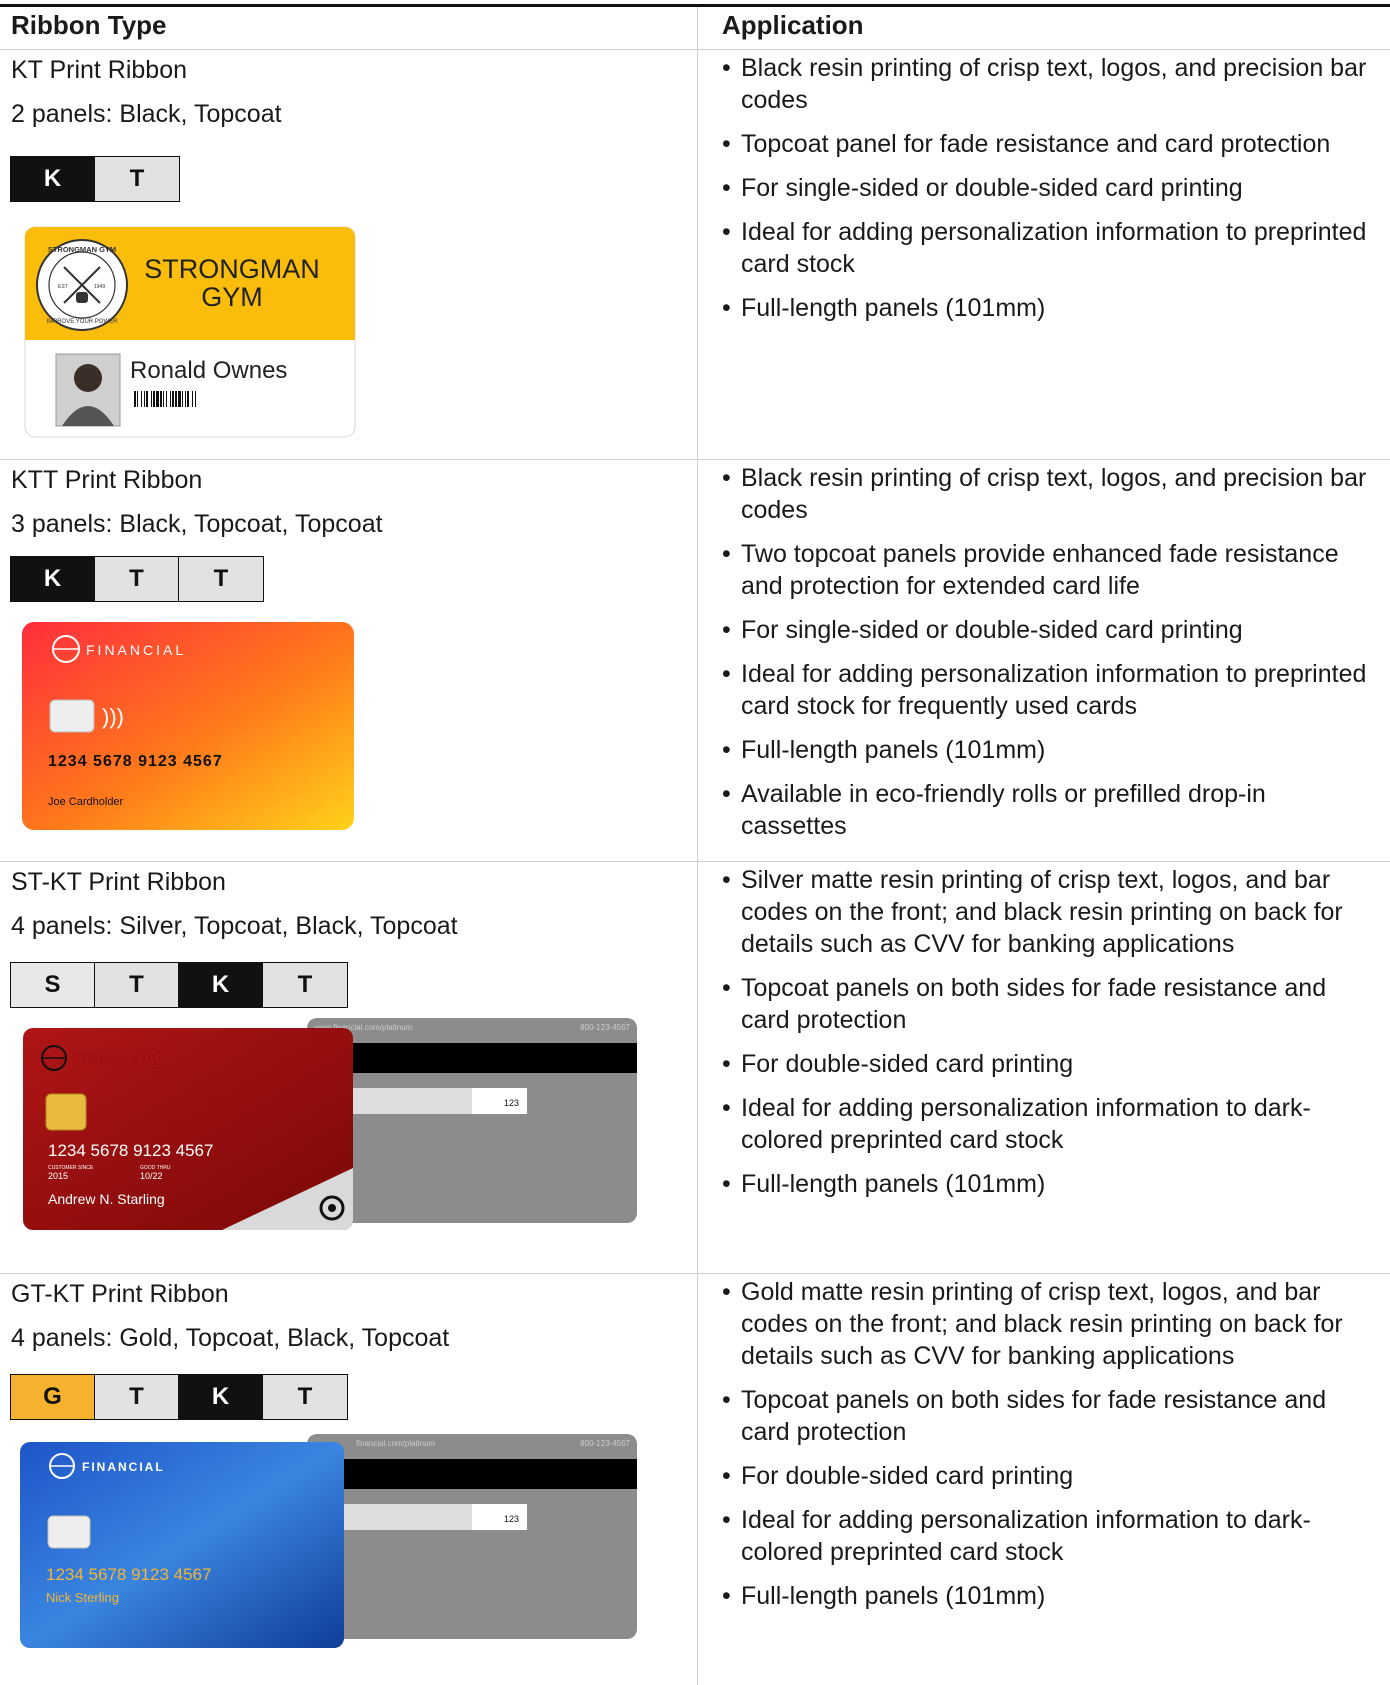 The height and width of the screenshot is (1685, 1390). Describe the element at coordinates (197, 524) in the screenshot. I see `panel-description: 3 panels: Black, Topcoat, Topcoat` at that location.